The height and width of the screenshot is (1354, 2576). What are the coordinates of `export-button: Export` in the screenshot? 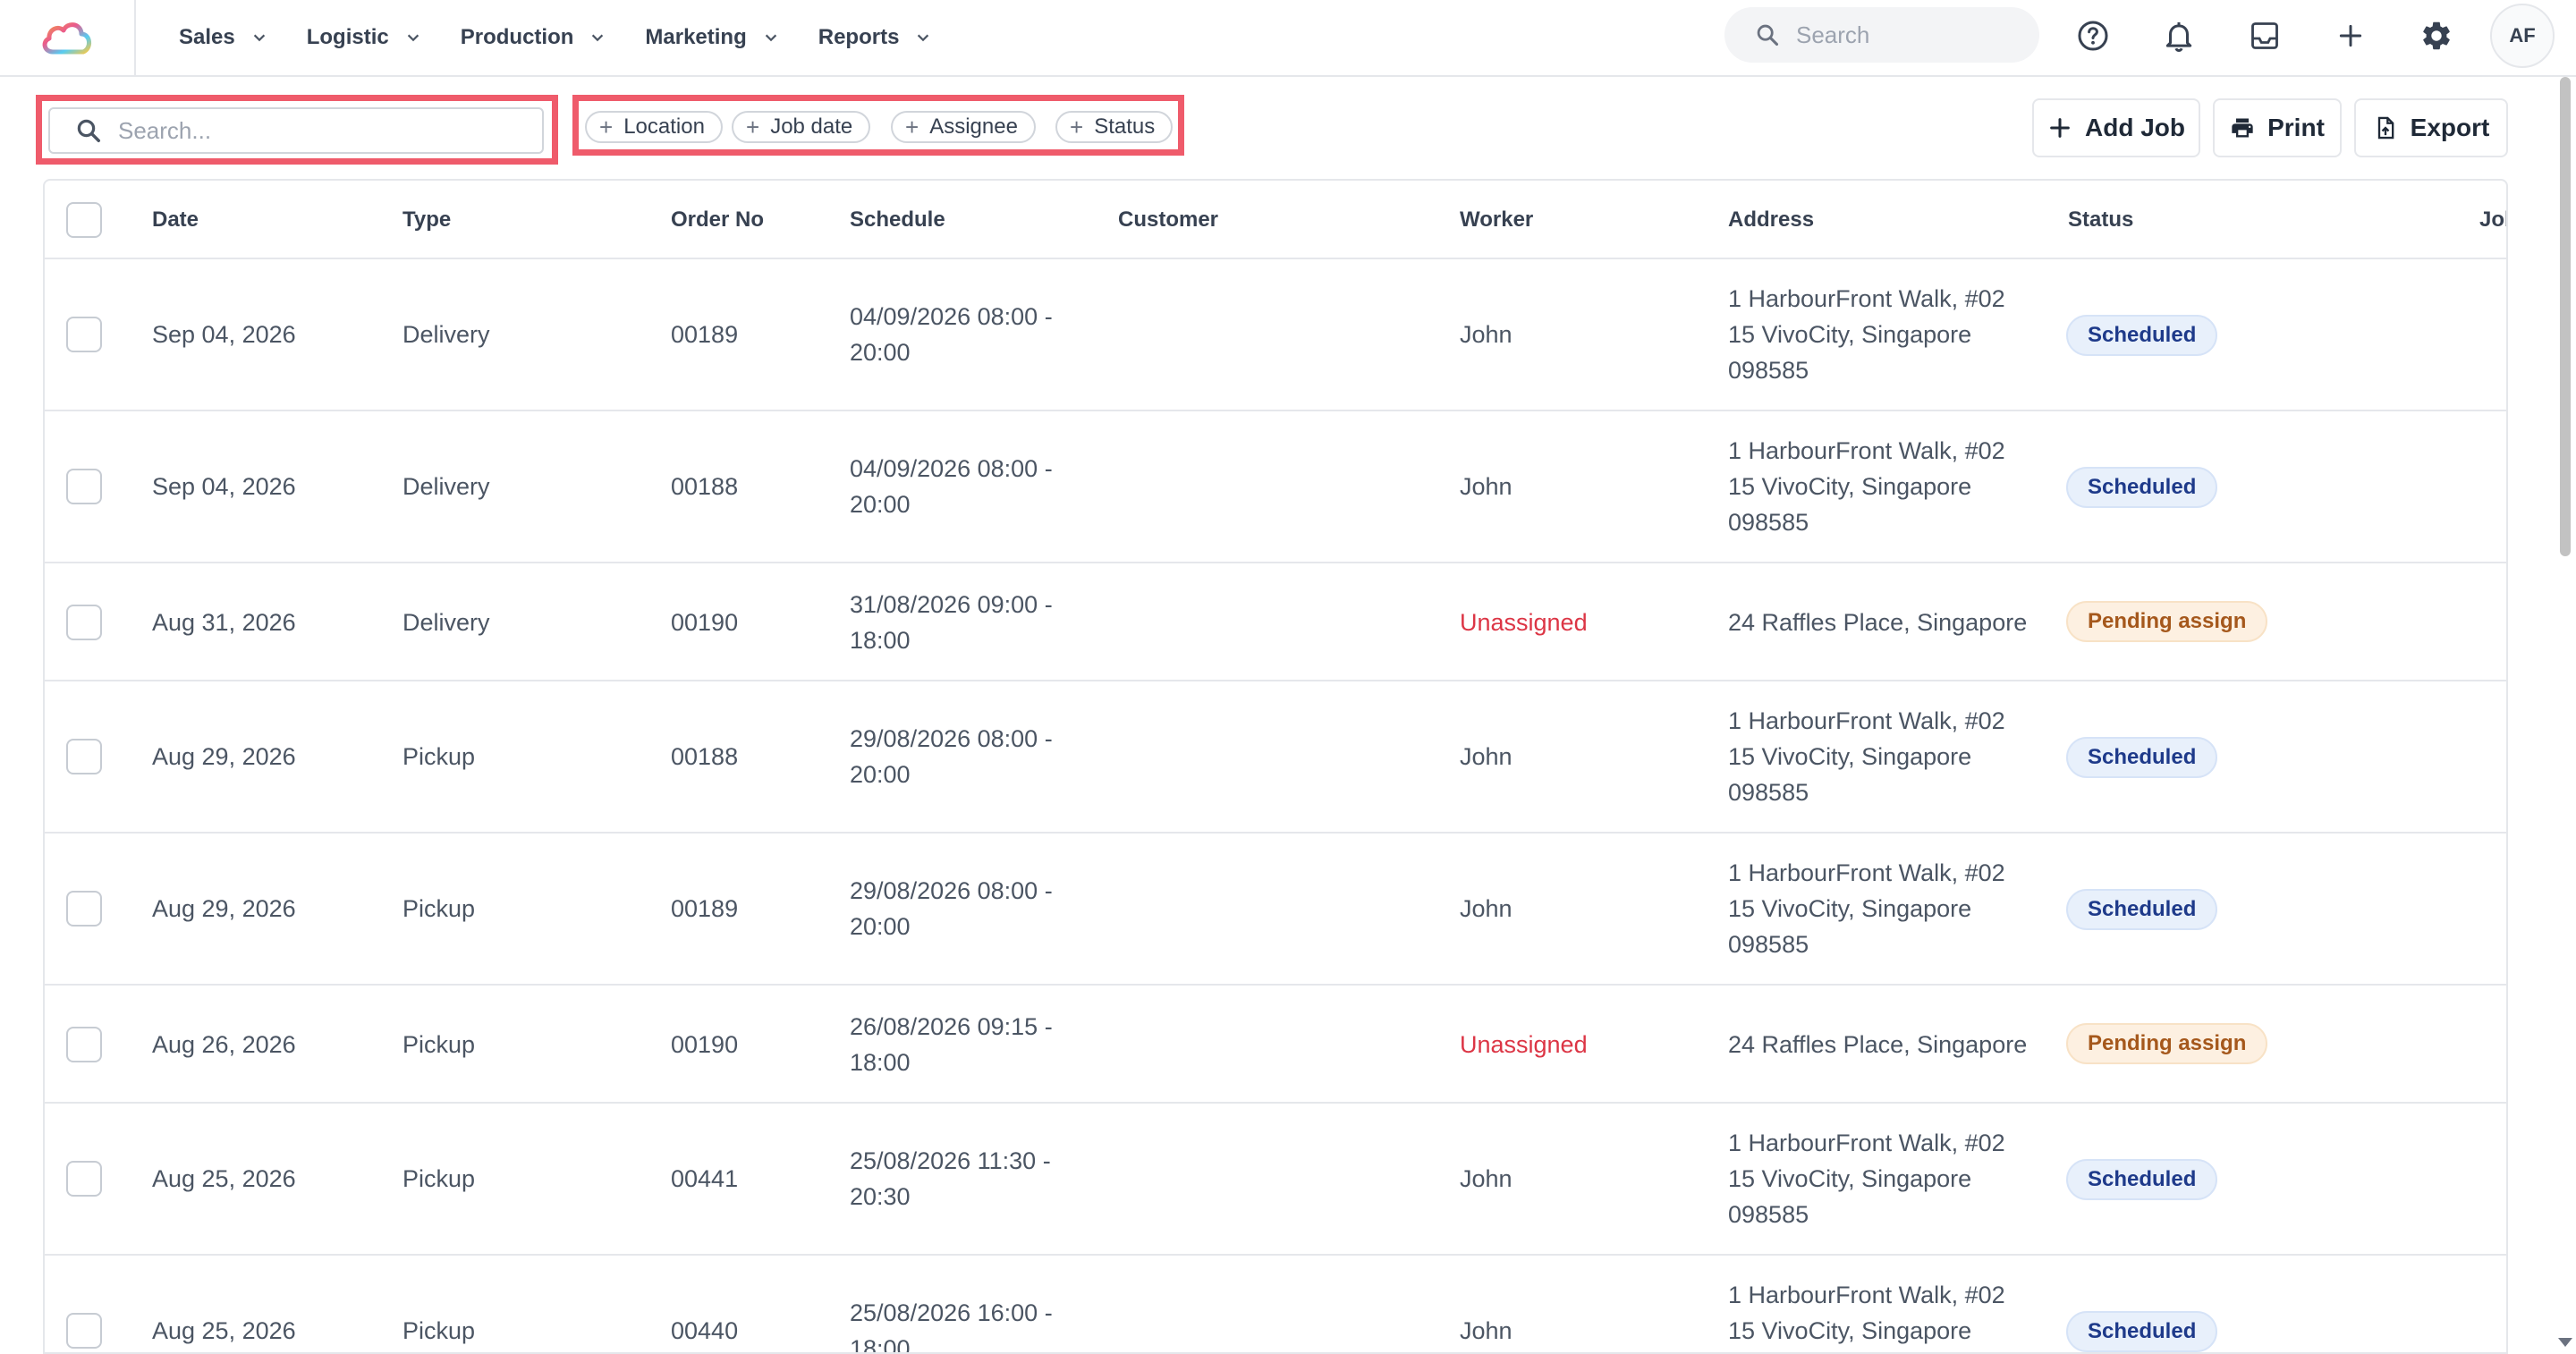 It's located at (2431, 127).